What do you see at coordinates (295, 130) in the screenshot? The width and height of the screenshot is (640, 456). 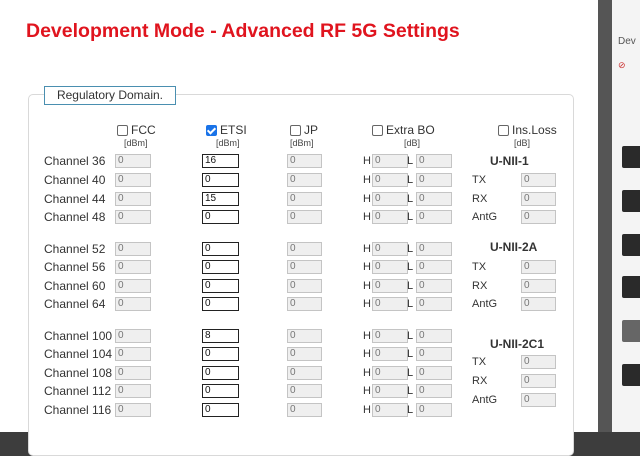 I see `jp-checkbox` at bounding box center [295, 130].